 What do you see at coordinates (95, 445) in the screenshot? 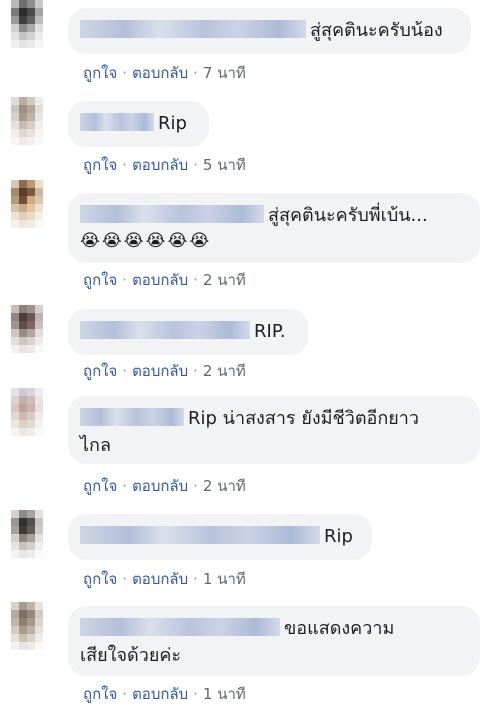
I see `comment-text-continued: ไกล` at bounding box center [95, 445].